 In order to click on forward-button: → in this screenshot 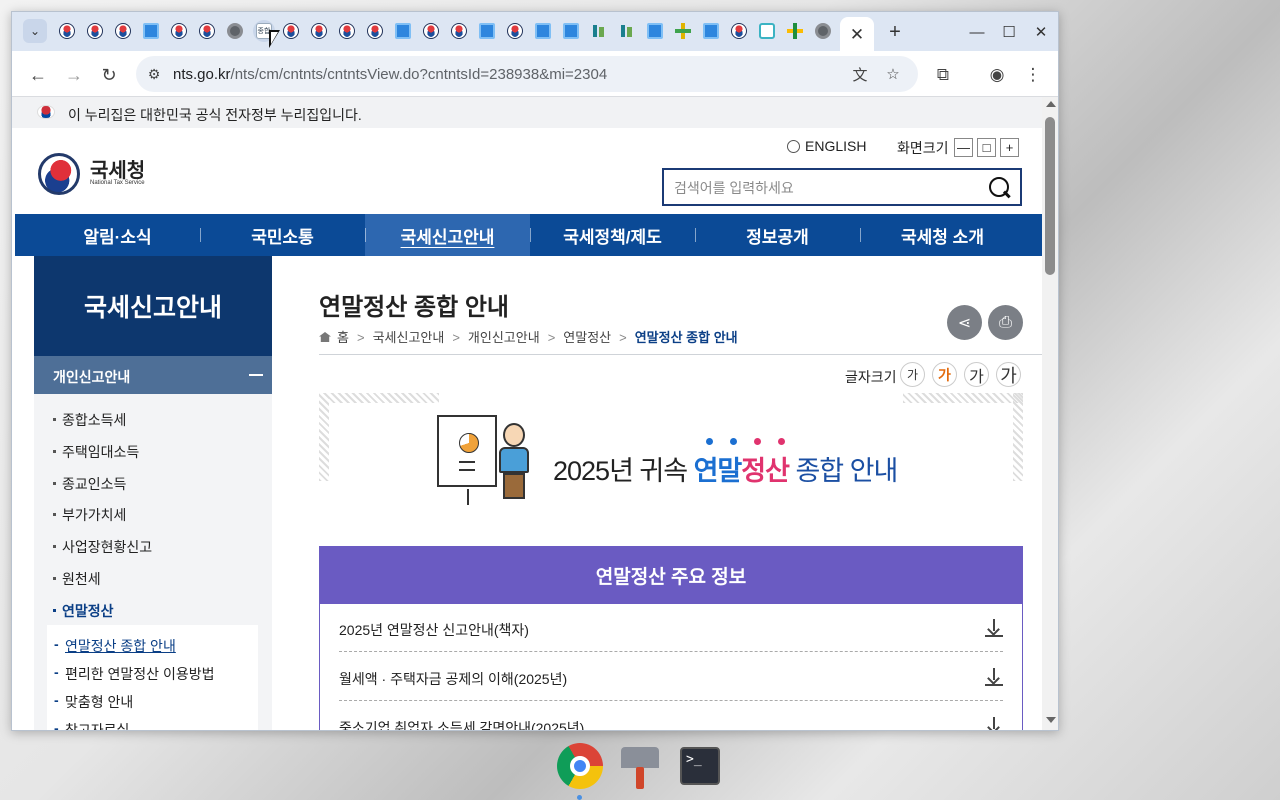, I will do `click(74, 75)`.